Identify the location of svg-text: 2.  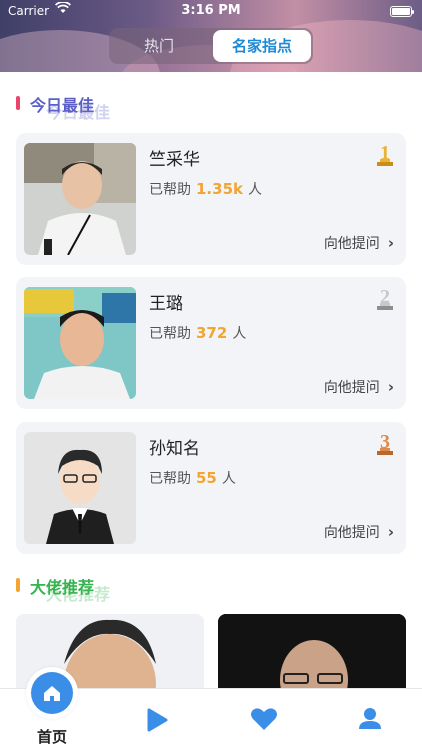
(385, 297).